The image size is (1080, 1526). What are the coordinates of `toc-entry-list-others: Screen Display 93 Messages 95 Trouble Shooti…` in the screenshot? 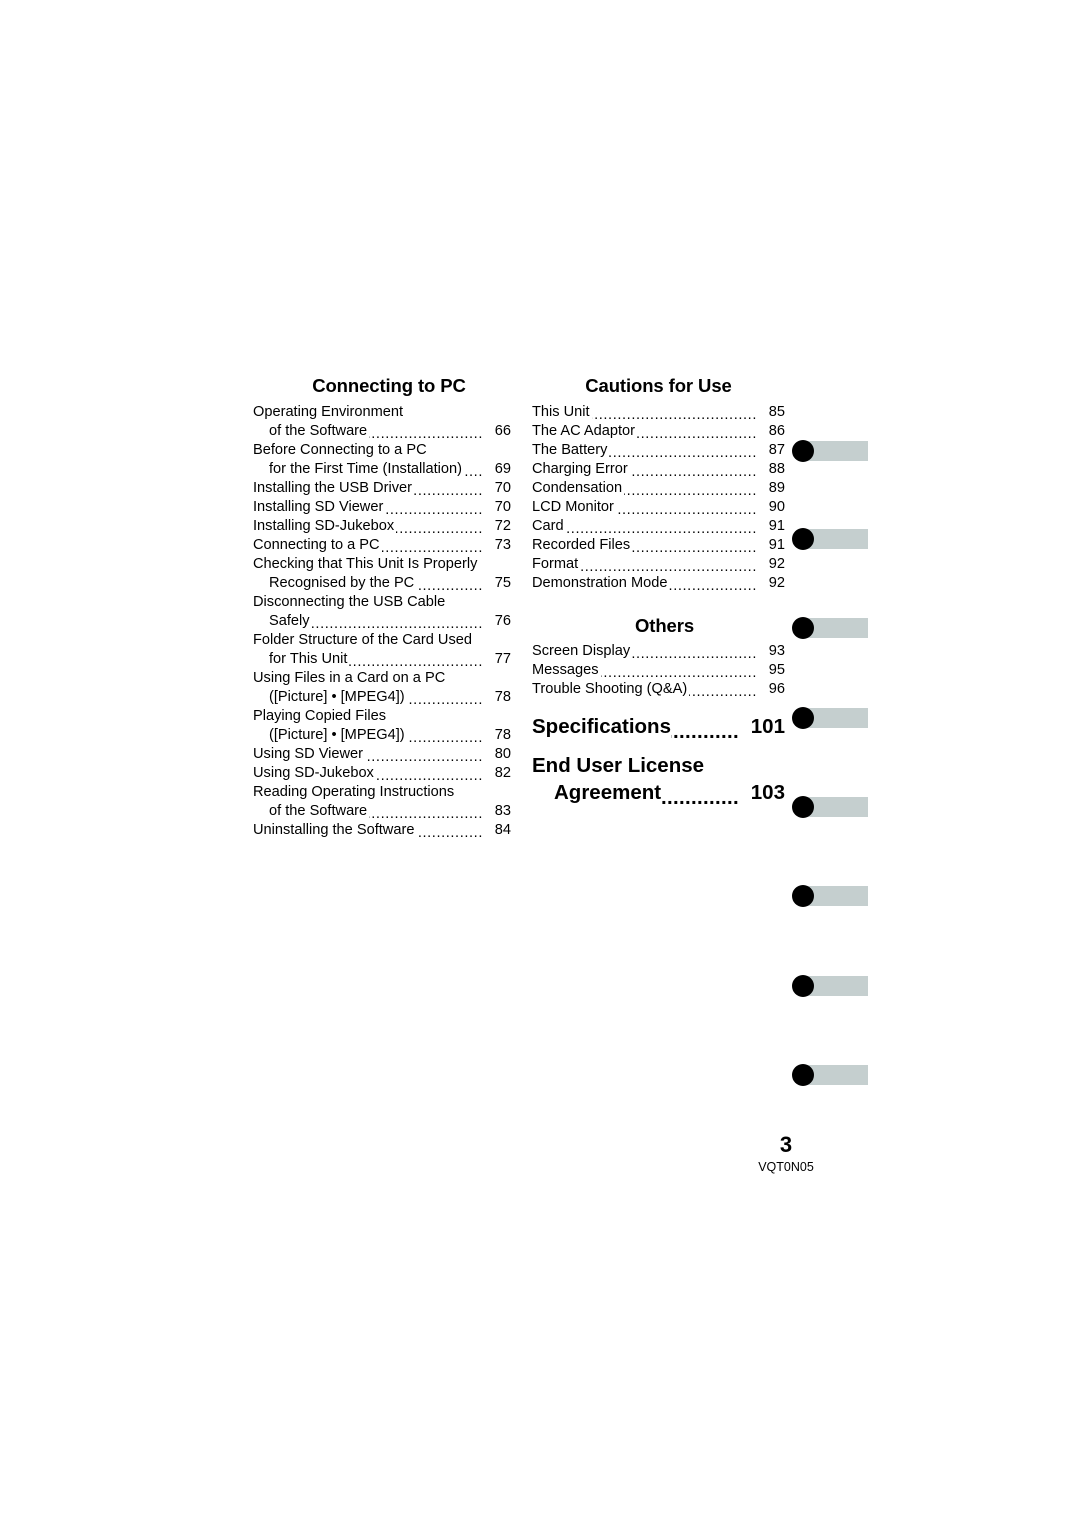 It's located at (658, 670).